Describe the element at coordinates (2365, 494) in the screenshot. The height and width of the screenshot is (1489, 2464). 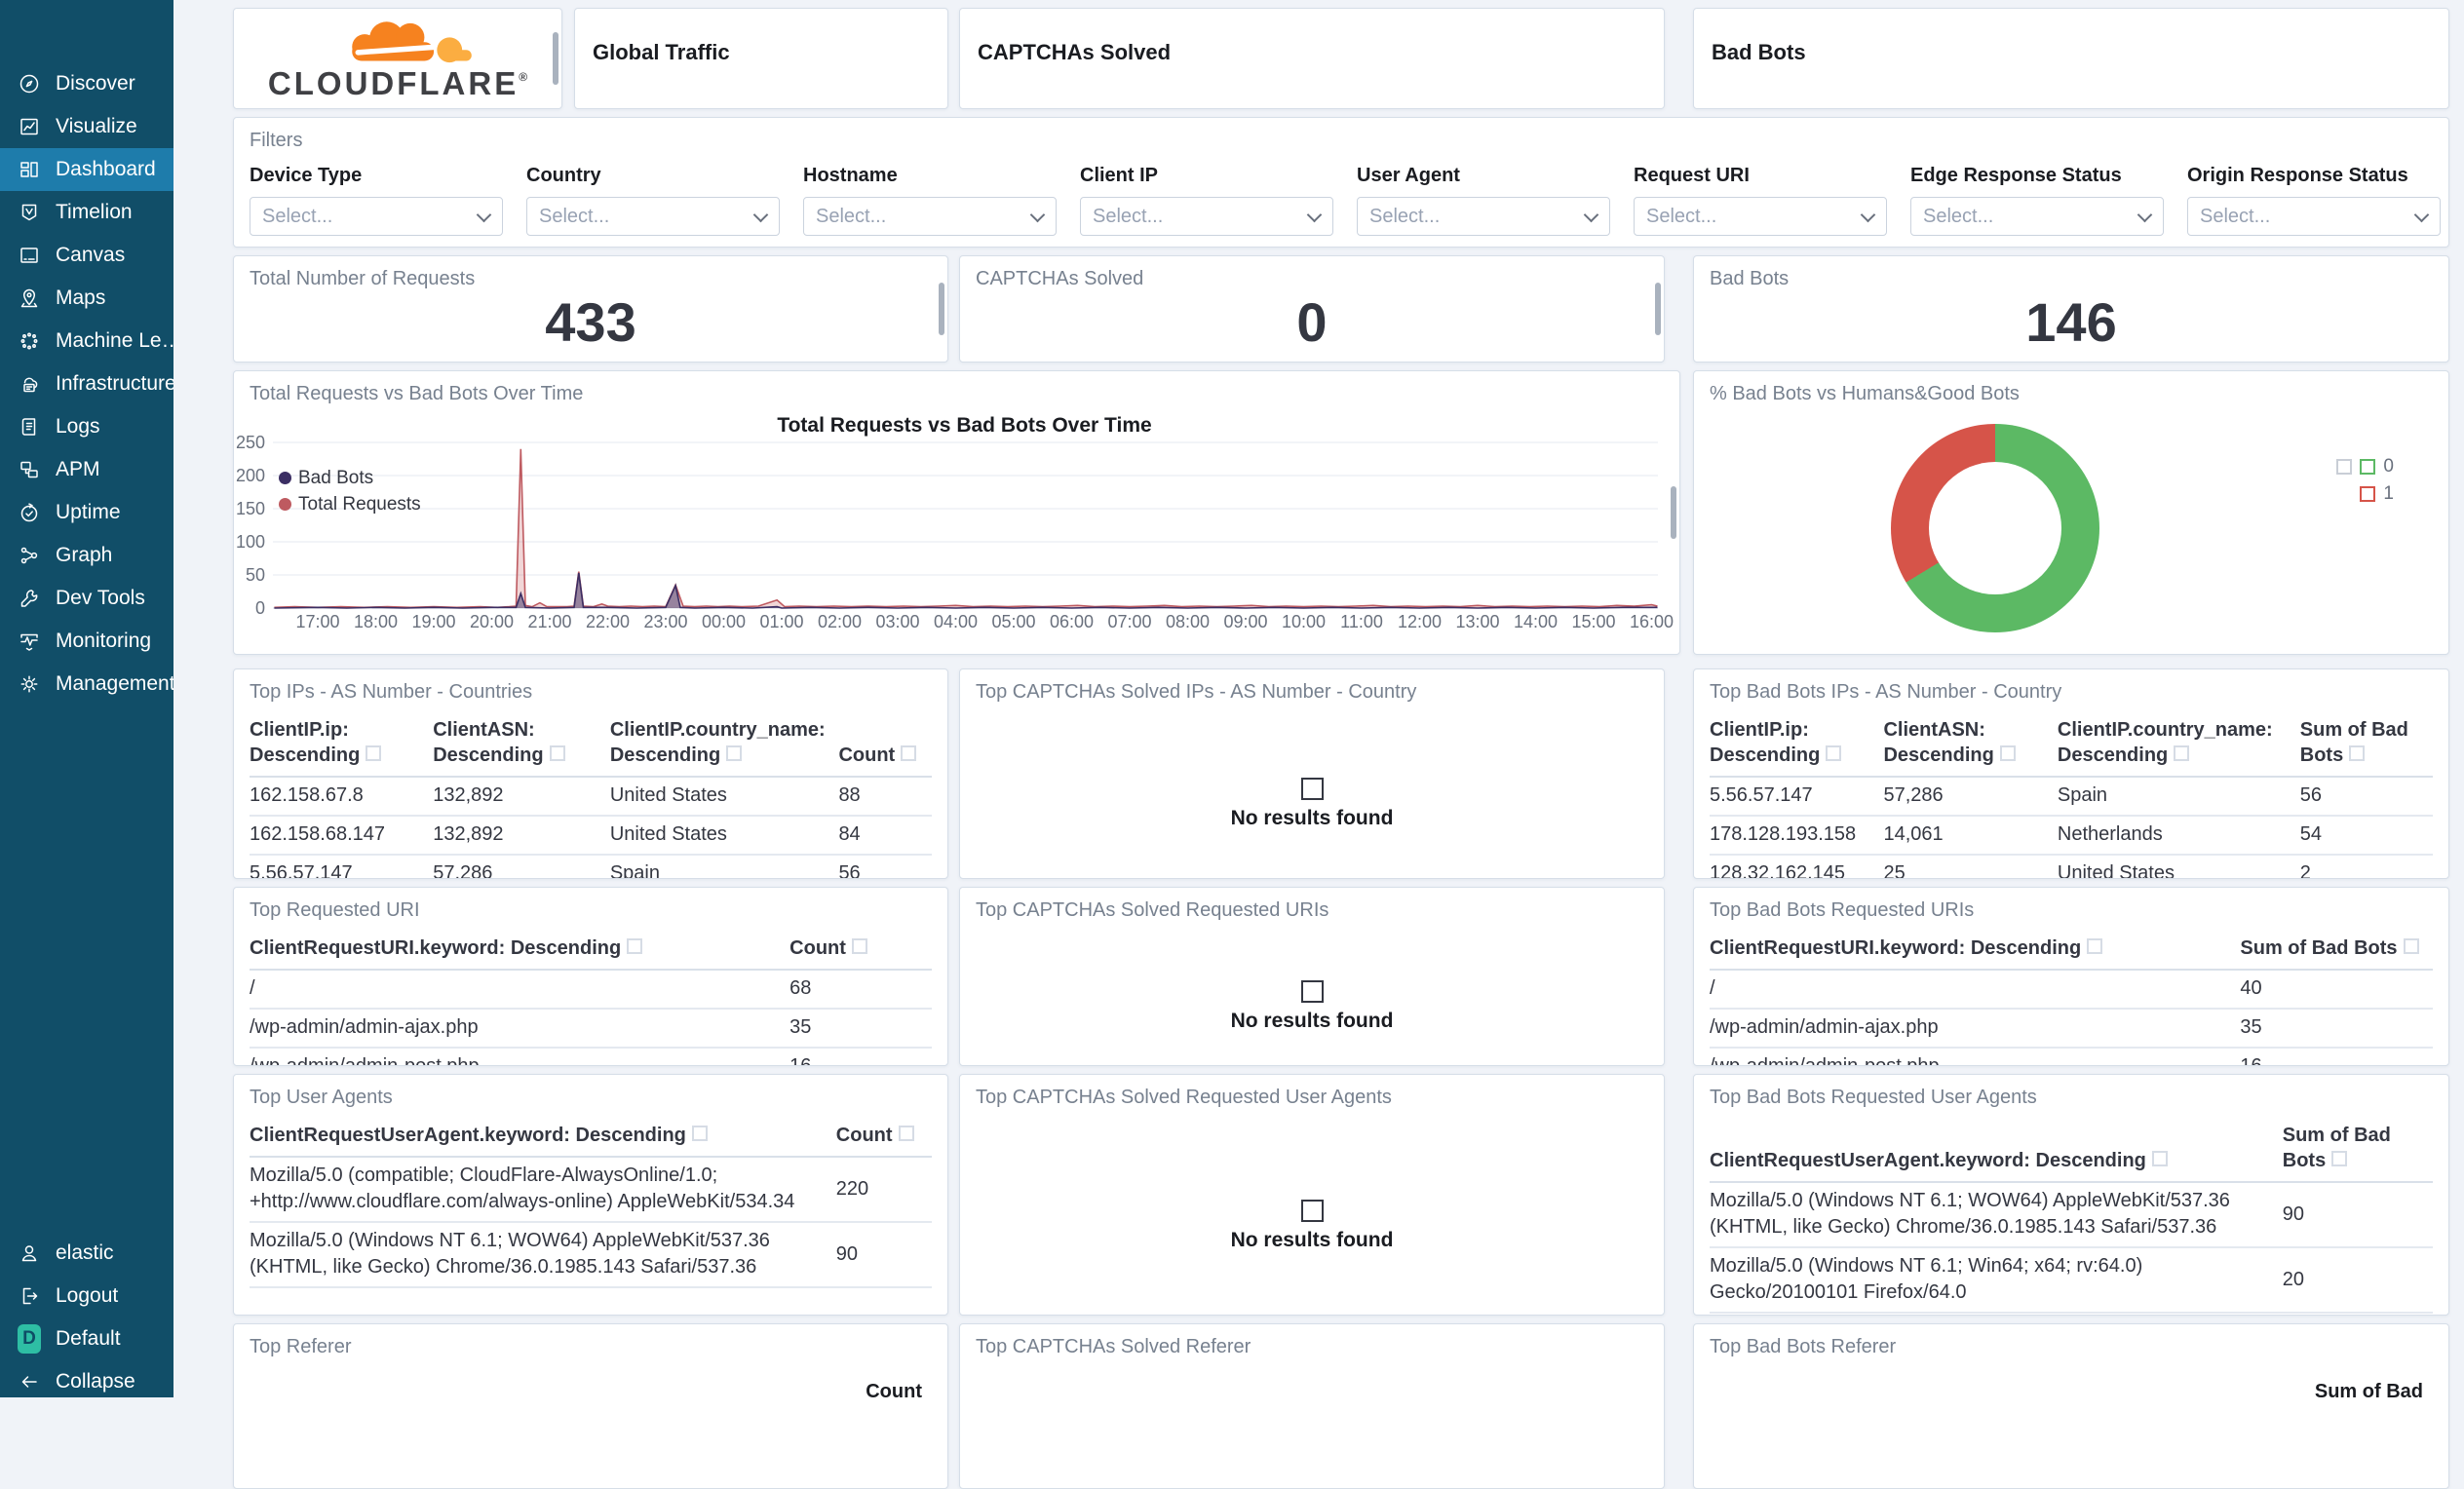
I see `legend-item-1: 1` at that location.